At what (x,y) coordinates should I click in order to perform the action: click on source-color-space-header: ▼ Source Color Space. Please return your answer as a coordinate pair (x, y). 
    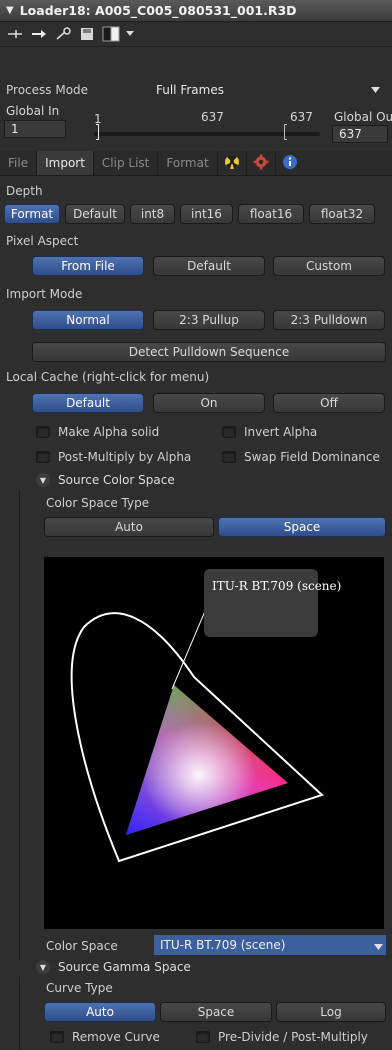
    Looking at the image, I should click on (105, 480).